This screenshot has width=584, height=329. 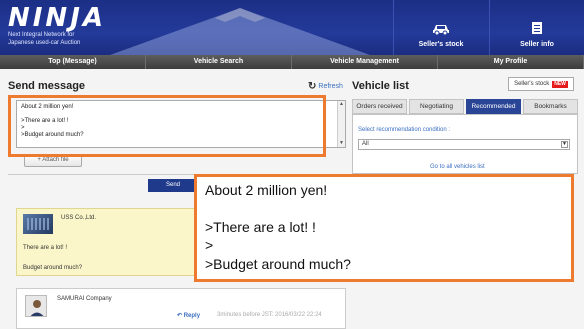 I want to click on header-seller-info: Seller info, so click(x=536, y=27).